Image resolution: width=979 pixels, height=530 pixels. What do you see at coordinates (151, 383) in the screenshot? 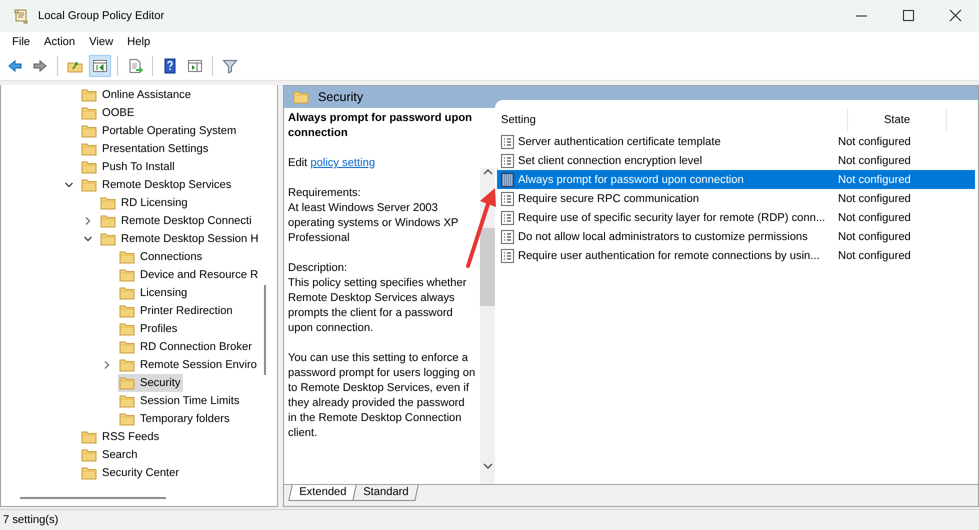
I see `tree-item: Security` at bounding box center [151, 383].